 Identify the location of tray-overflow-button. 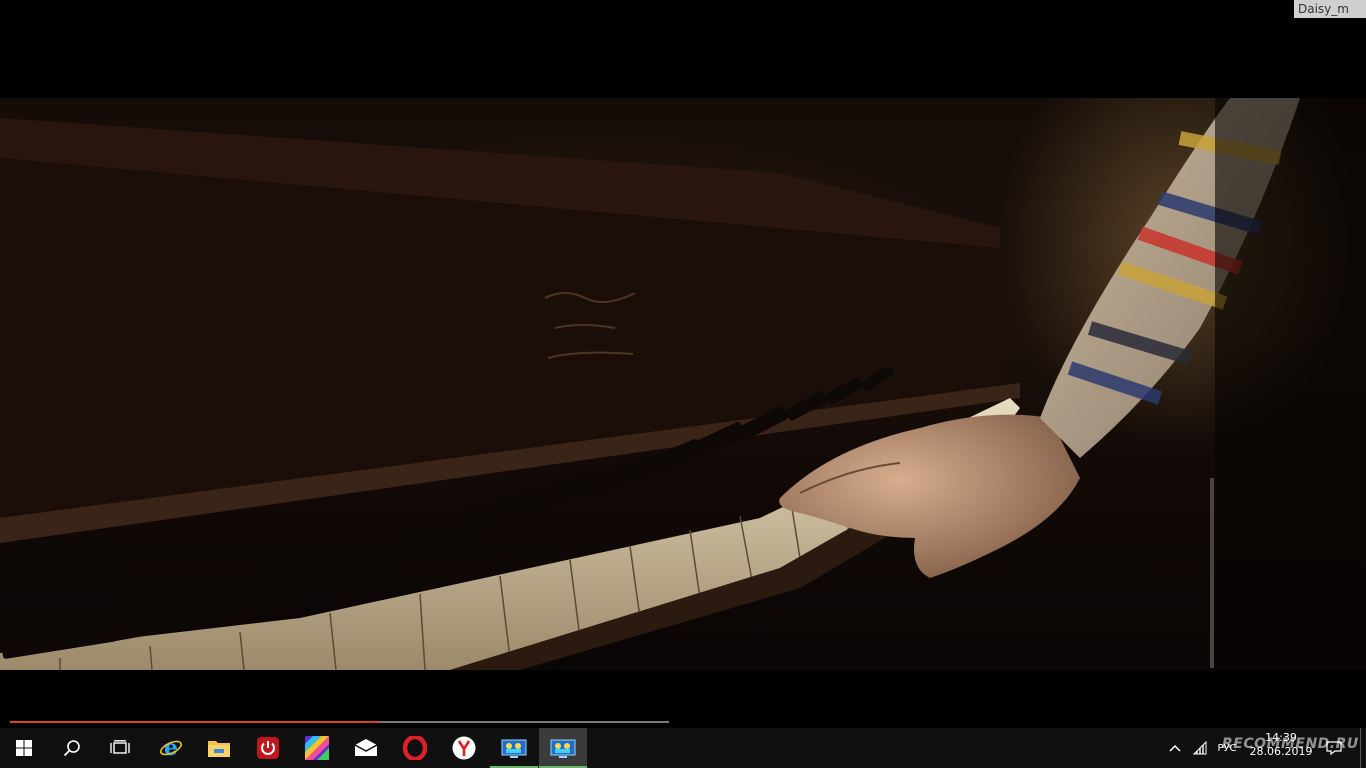
(1175, 748).